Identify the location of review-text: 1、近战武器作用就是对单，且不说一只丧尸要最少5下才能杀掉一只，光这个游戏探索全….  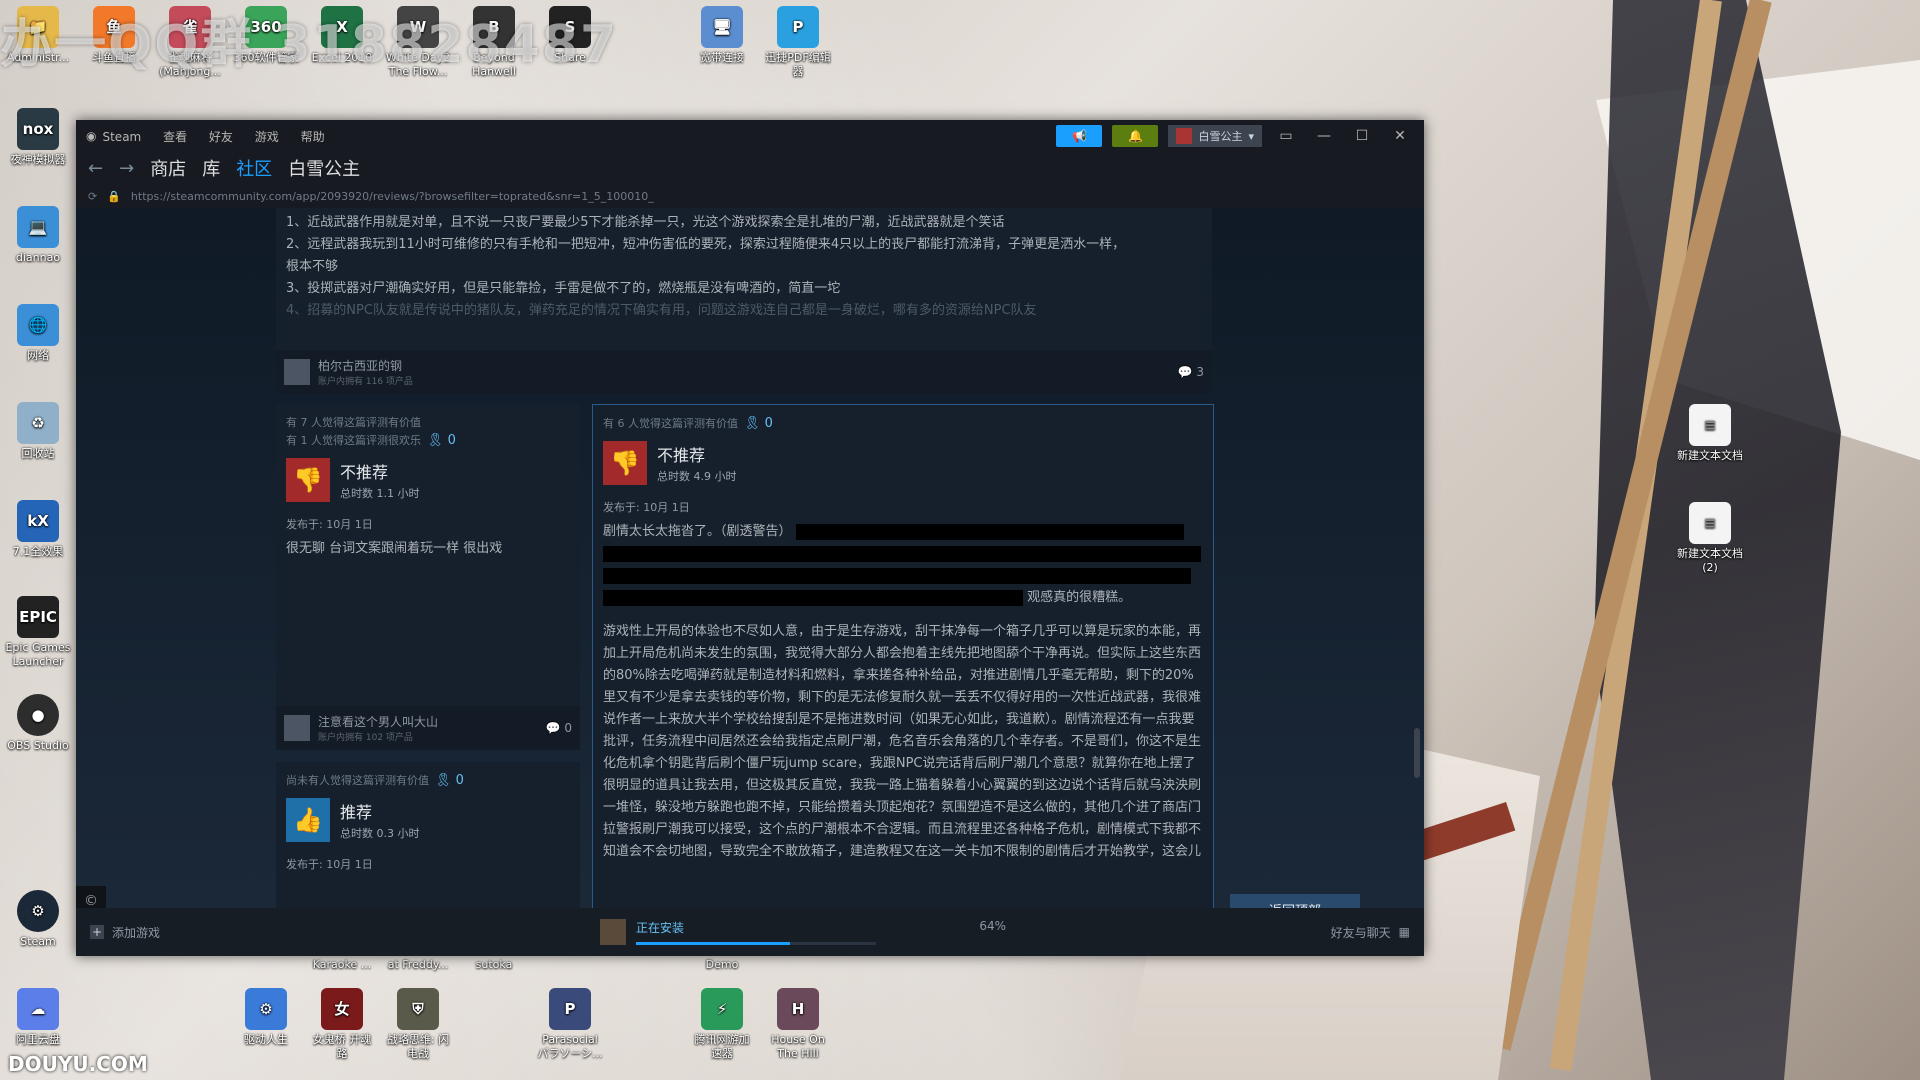
(706, 266).